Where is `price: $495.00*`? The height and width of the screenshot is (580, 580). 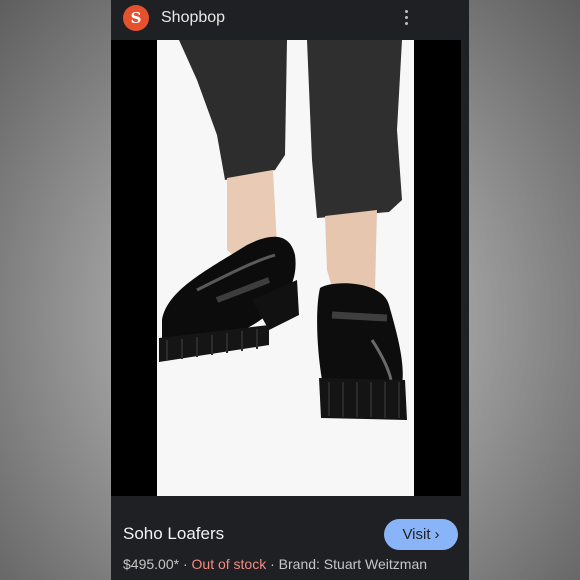 price: $495.00* is located at coordinates (151, 564).